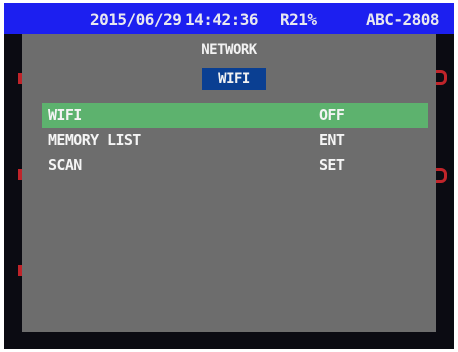  What do you see at coordinates (222, 19) in the screenshot?
I see `status-time: 14:42:36` at bounding box center [222, 19].